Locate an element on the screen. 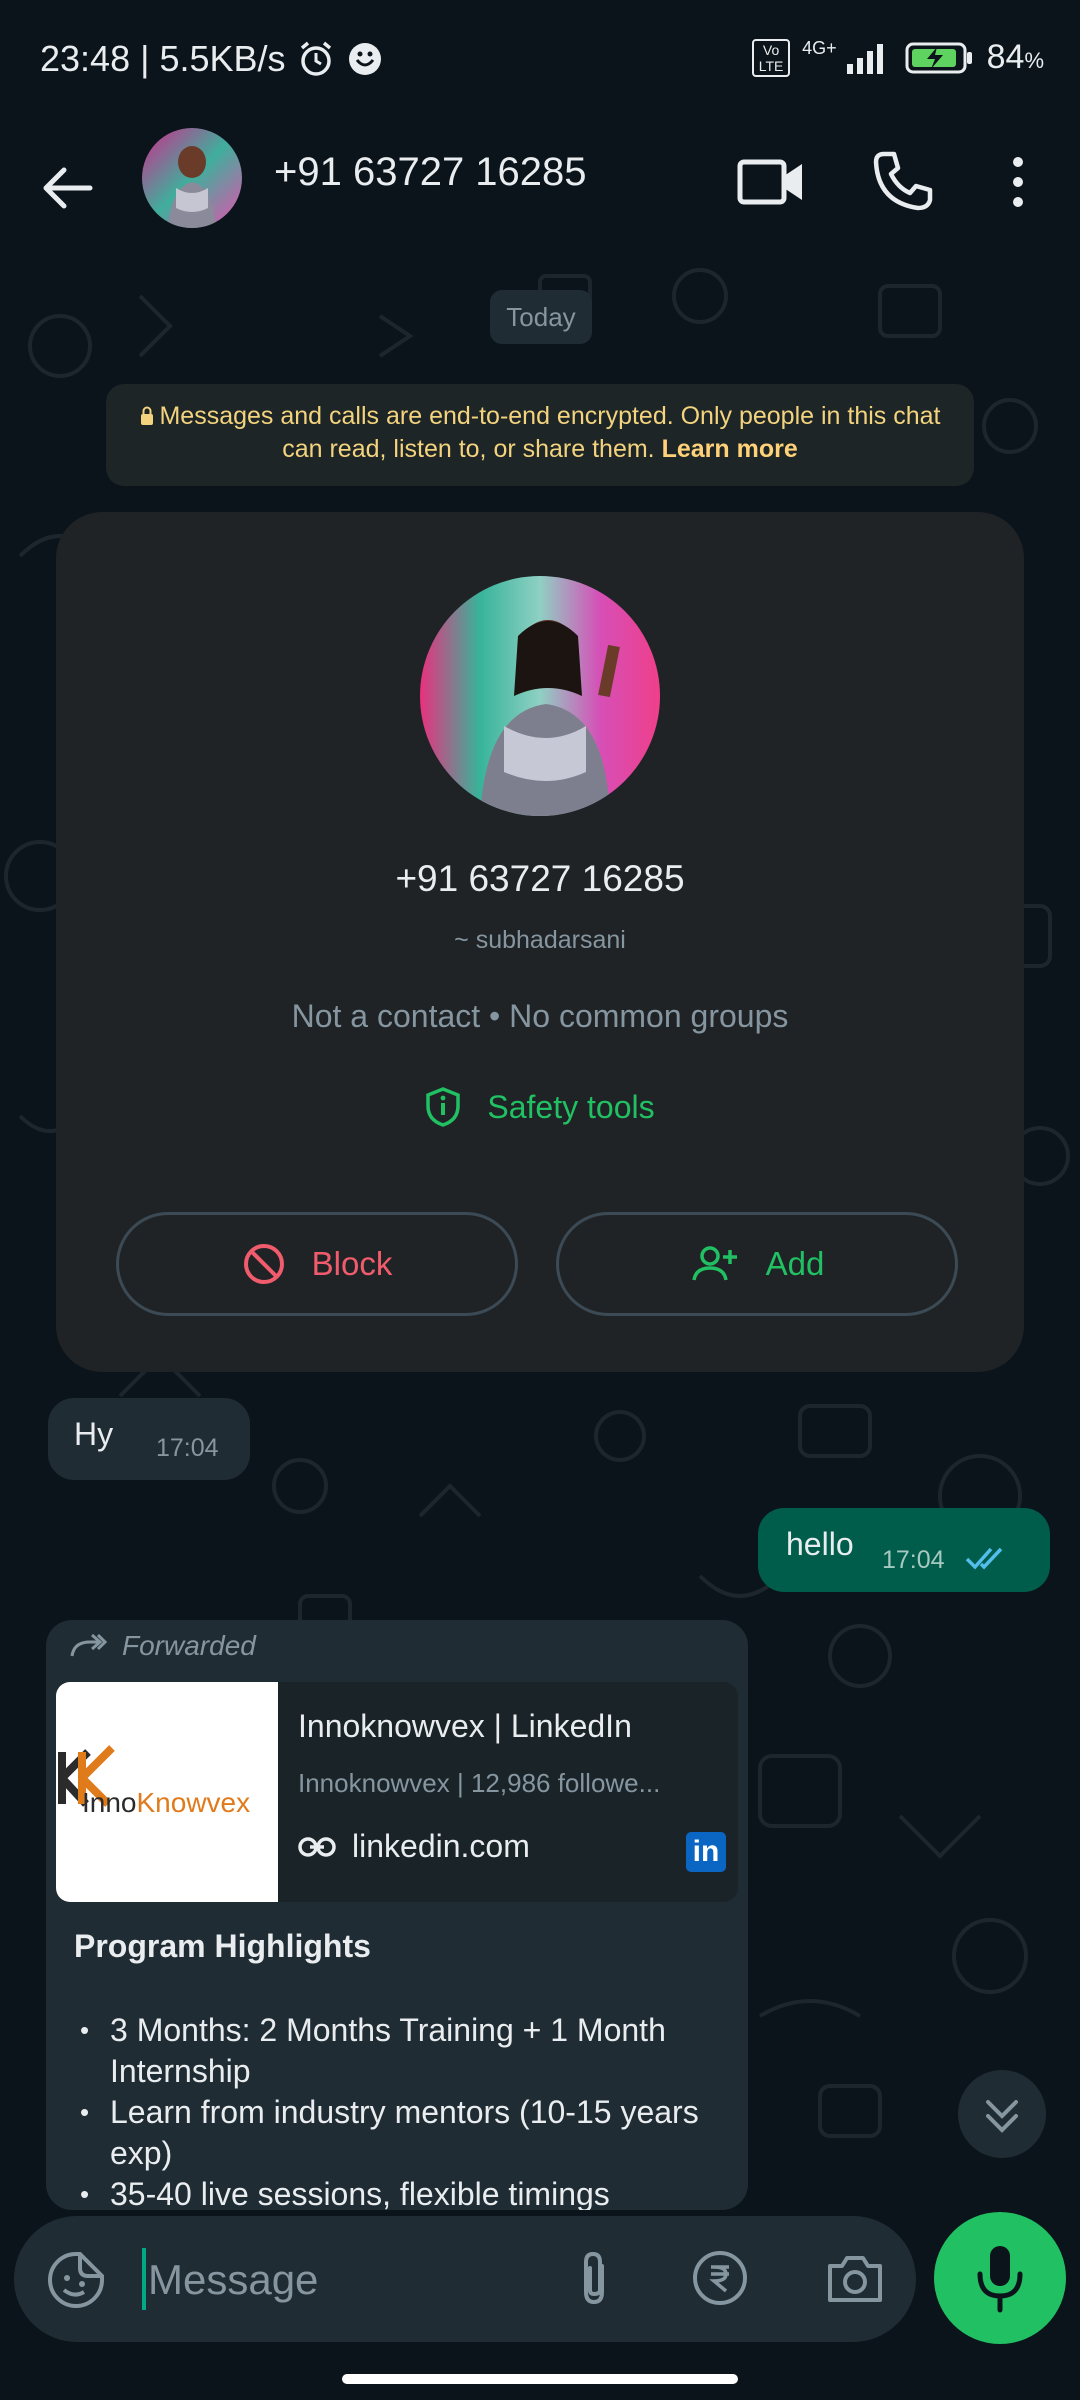 The height and width of the screenshot is (2400, 1080). status-bar: 23:48 | 5.5KB/s Vo LTE 4G+ 84% is located at coordinates (540, 63).